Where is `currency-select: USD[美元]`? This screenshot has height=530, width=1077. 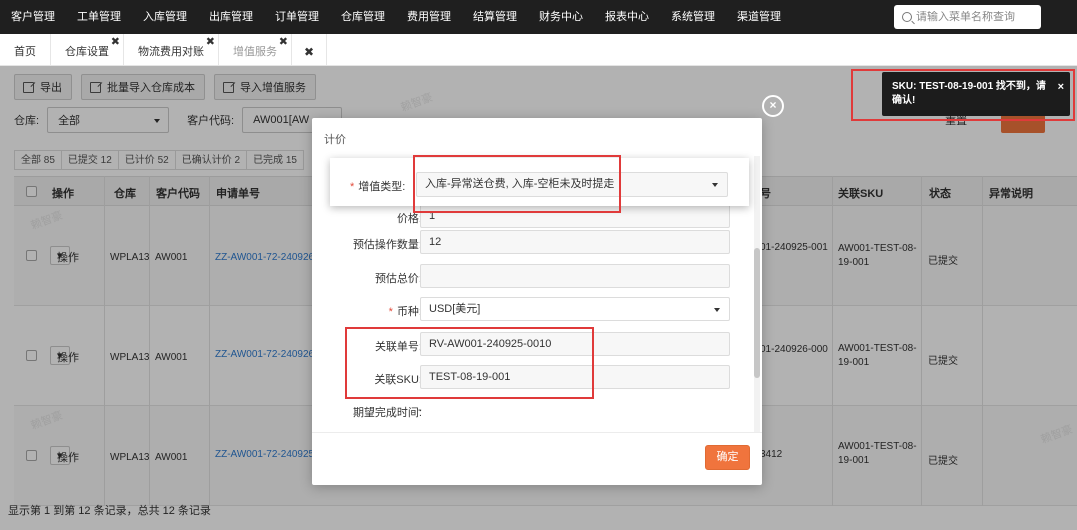 currency-select: USD[美元] is located at coordinates (575, 309).